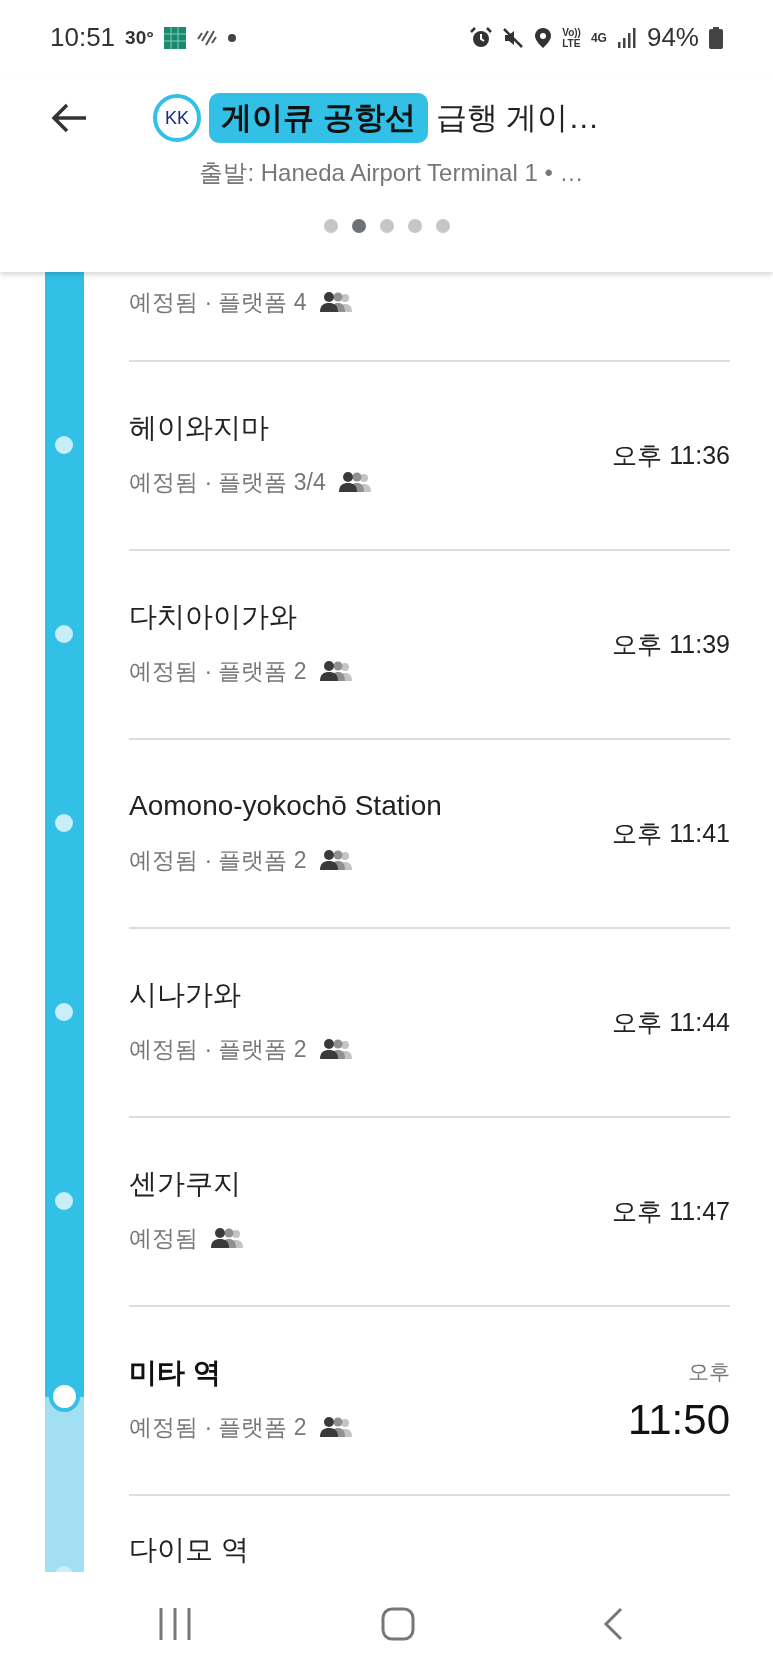 This screenshot has height=1675, width=773. I want to click on recents-button, so click(175, 1623).